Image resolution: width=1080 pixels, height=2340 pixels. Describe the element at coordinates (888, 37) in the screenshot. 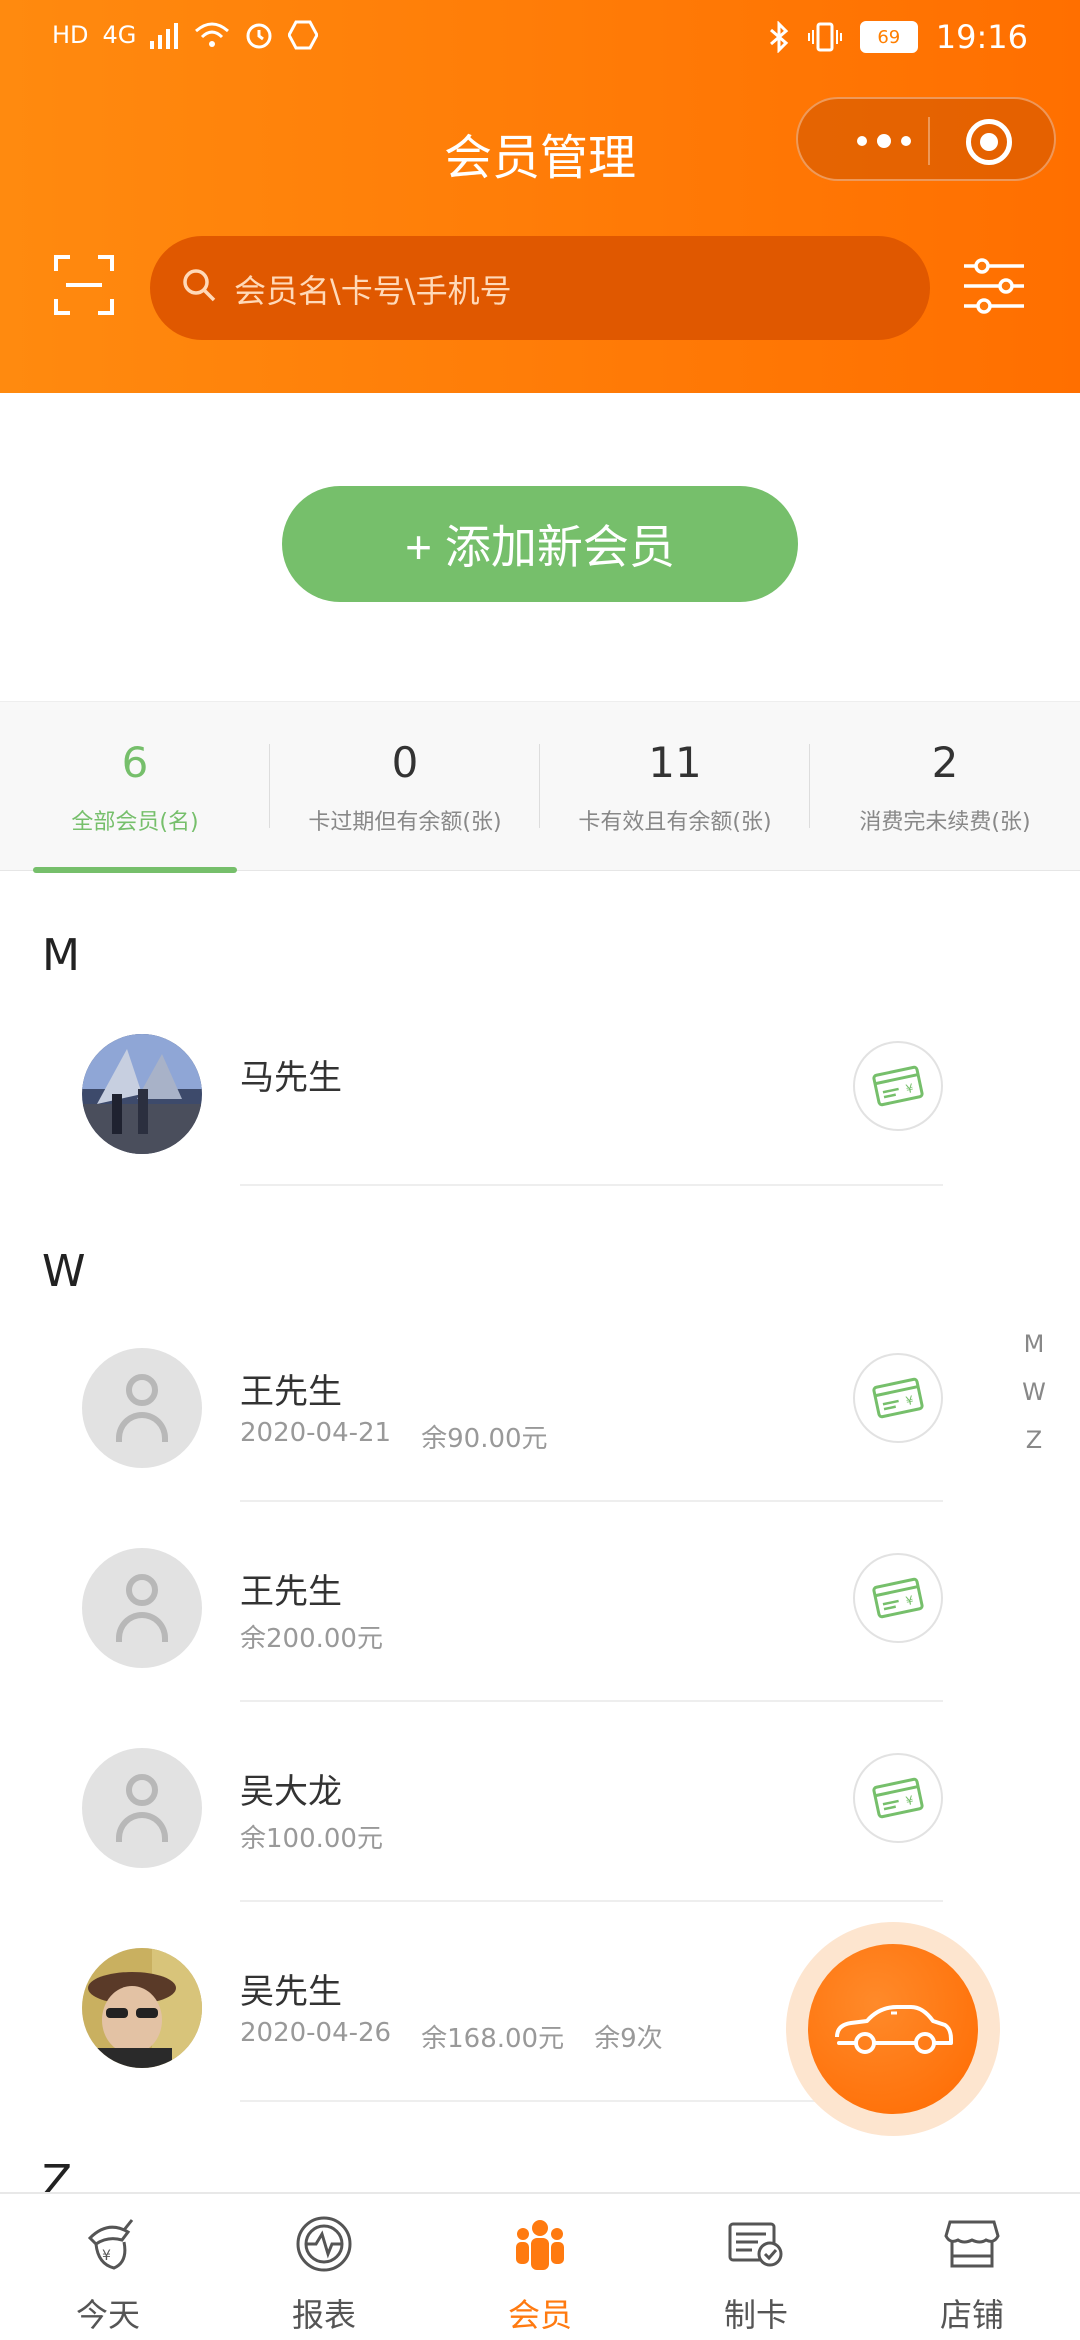

I see `battery-icon: 69` at that location.